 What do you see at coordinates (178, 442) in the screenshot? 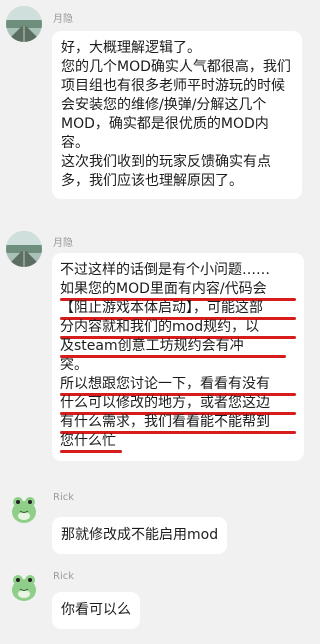
I see `underlined-line: 您什么忙` at bounding box center [178, 442].